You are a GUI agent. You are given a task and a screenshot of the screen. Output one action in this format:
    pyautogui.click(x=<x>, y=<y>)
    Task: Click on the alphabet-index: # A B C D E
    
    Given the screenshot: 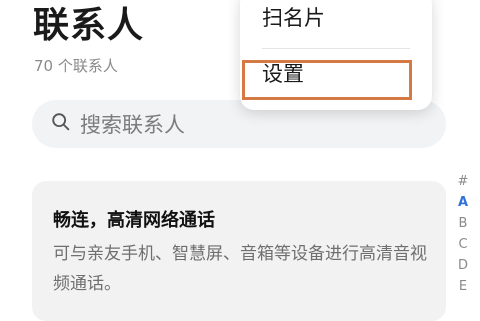 What is the action you would take?
    pyautogui.click(x=463, y=234)
    